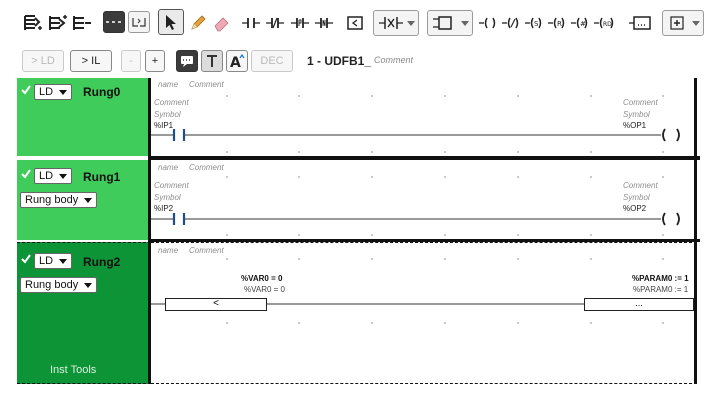 The width and height of the screenshot is (720, 401). What do you see at coordinates (53, 176) in the screenshot?
I see `rung-1-language-select: LD` at bounding box center [53, 176].